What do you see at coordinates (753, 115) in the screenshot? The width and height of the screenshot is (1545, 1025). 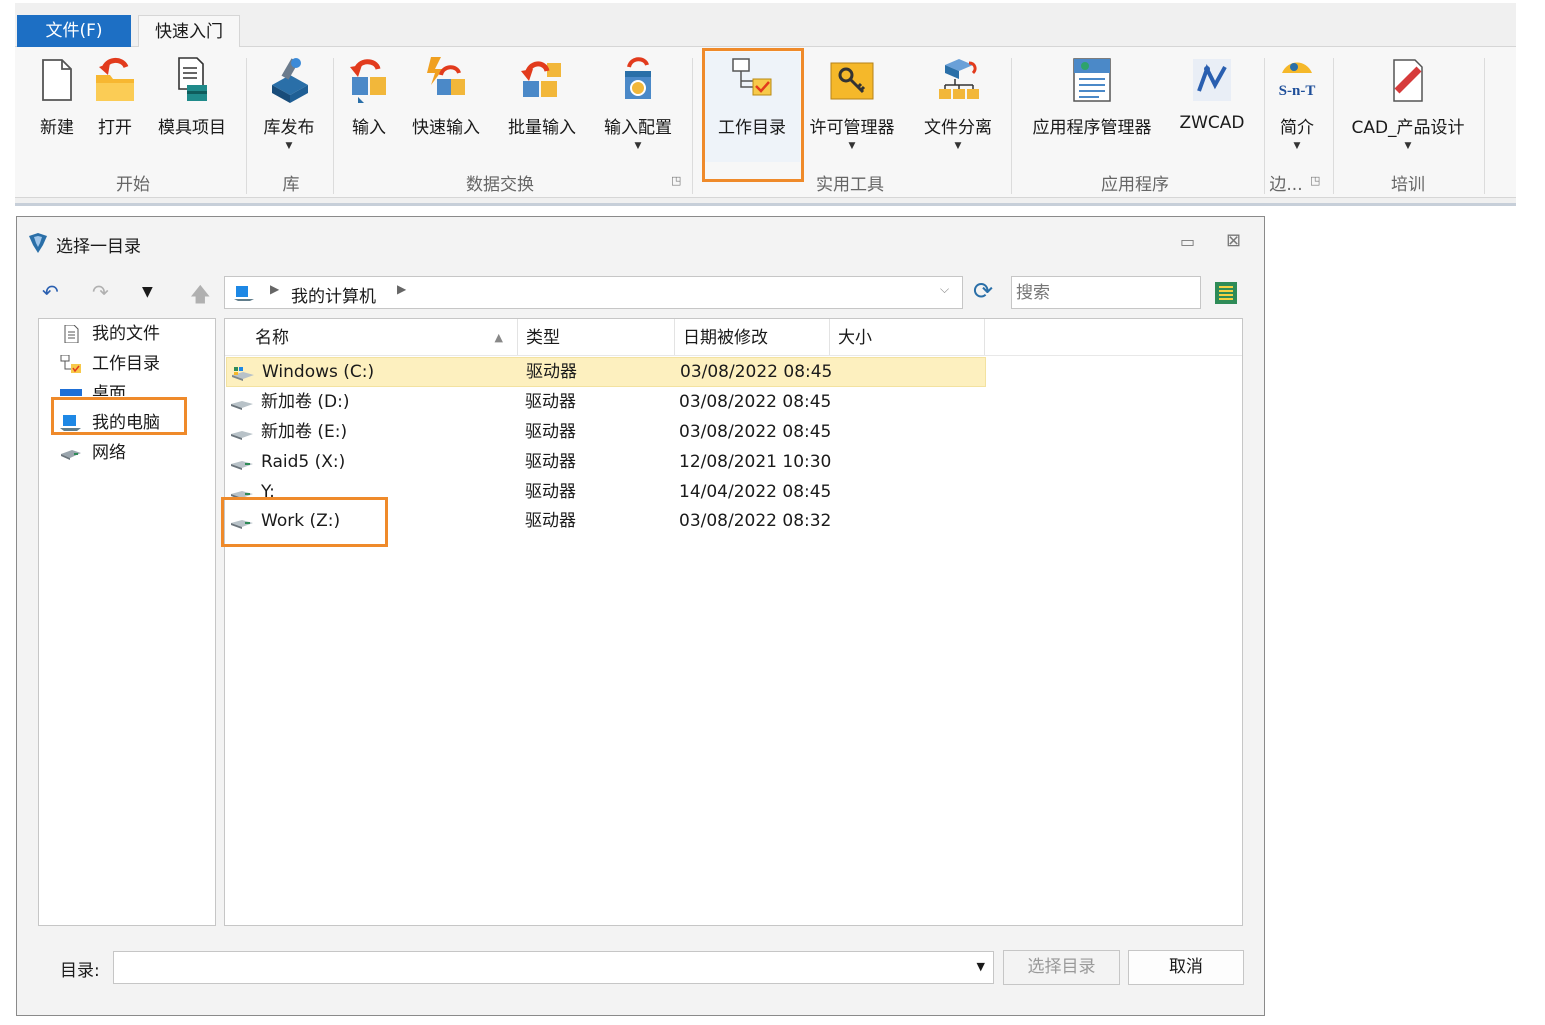 I see `highlight-work-directory` at bounding box center [753, 115].